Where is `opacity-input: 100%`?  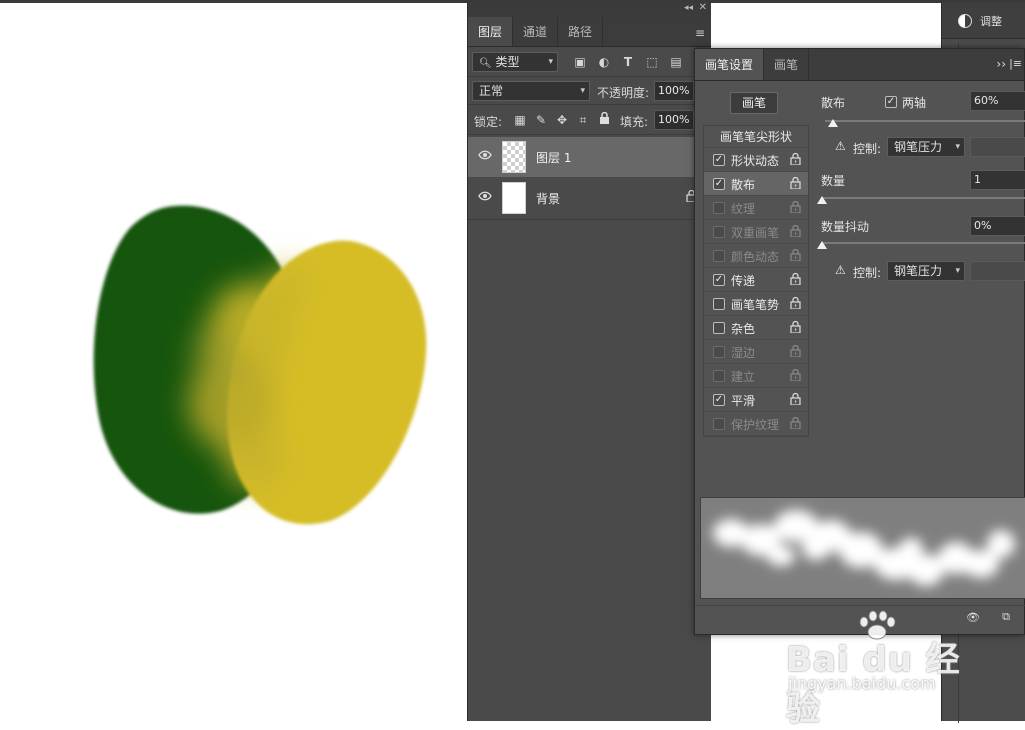 opacity-input: 100% is located at coordinates (674, 91).